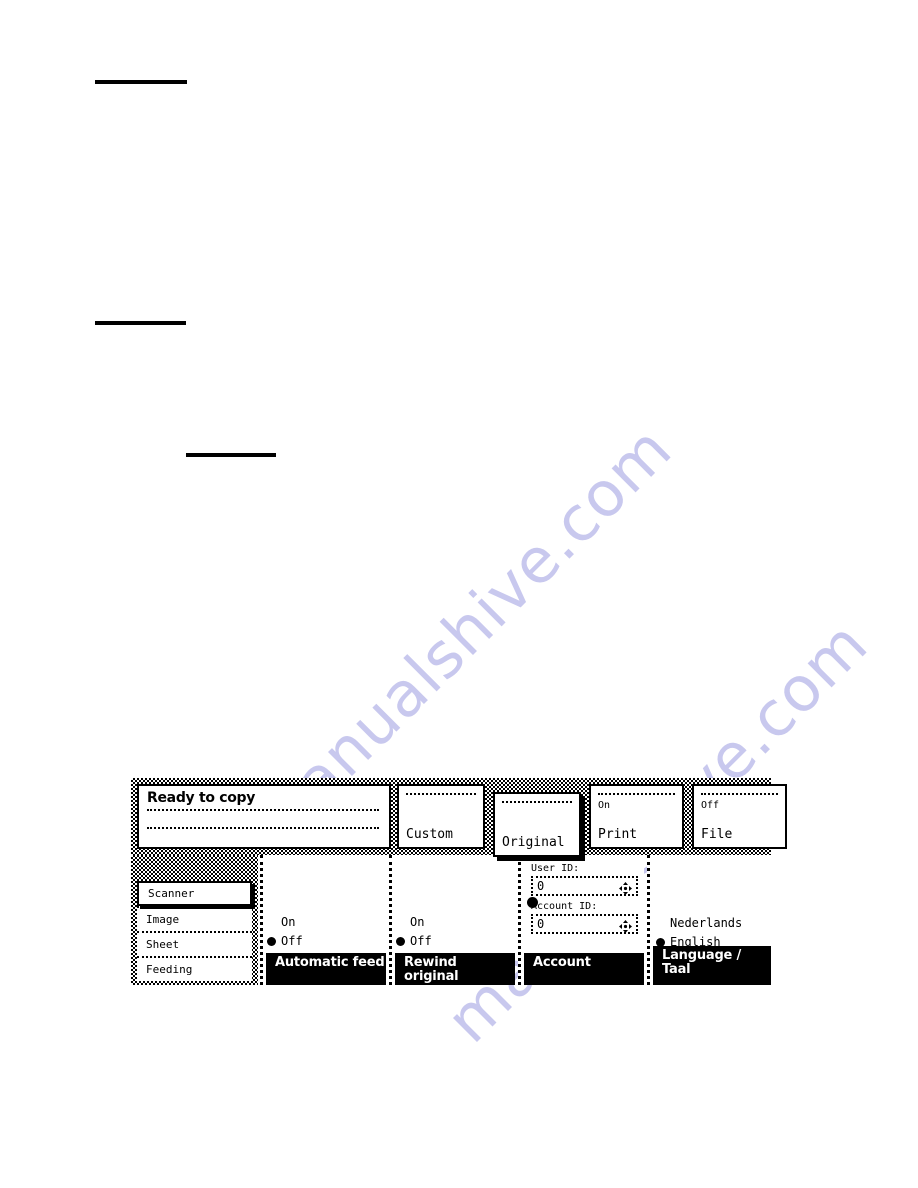  Describe the element at coordinates (541, 924) in the screenshot. I see `account-id-value: 0` at that location.